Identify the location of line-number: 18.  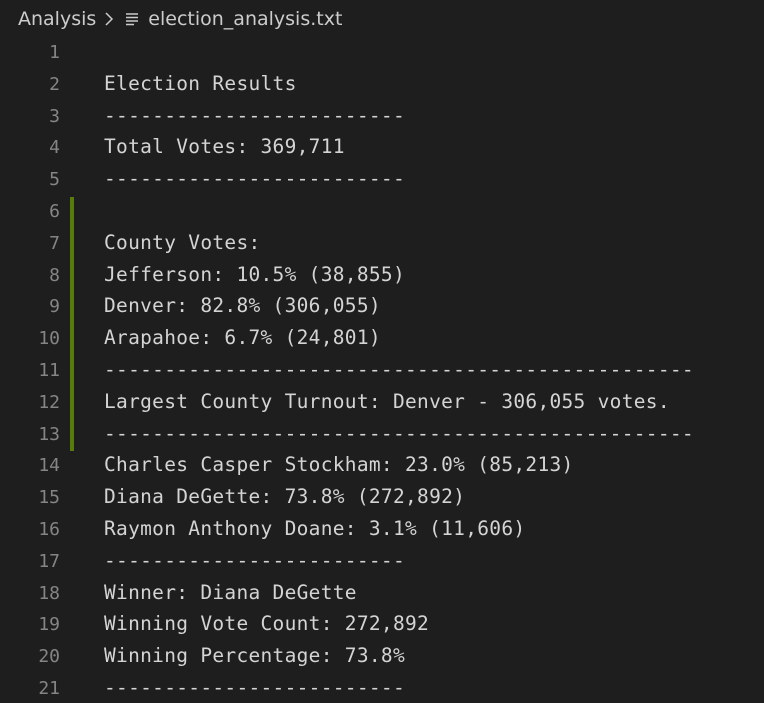
(49, 593).